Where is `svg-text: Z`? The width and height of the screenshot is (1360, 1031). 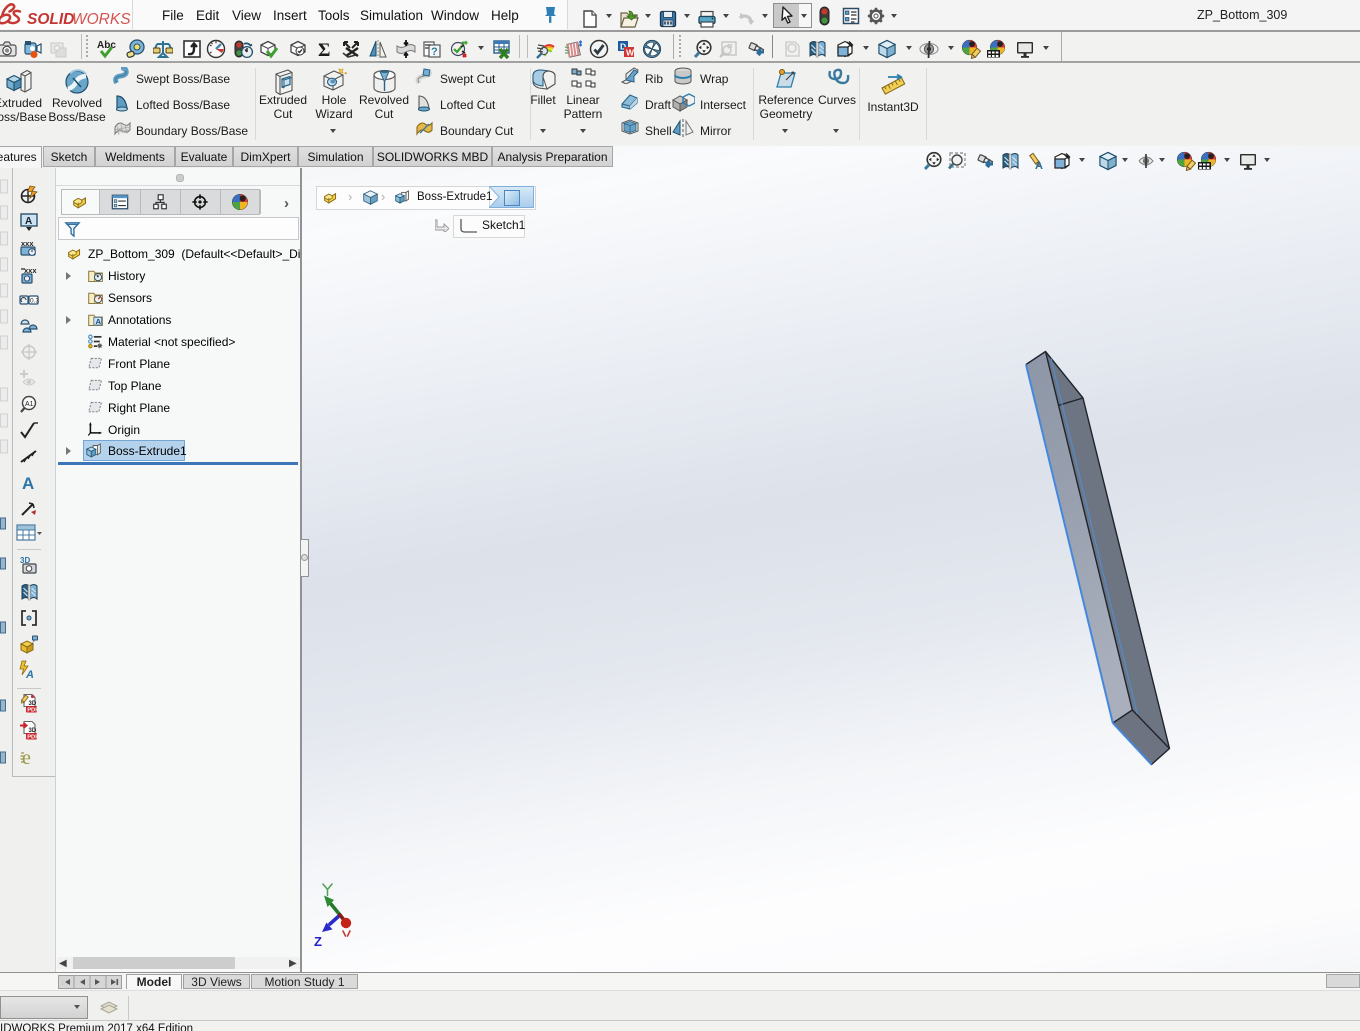 svg-text: Z is located at coordinates (318, 940).